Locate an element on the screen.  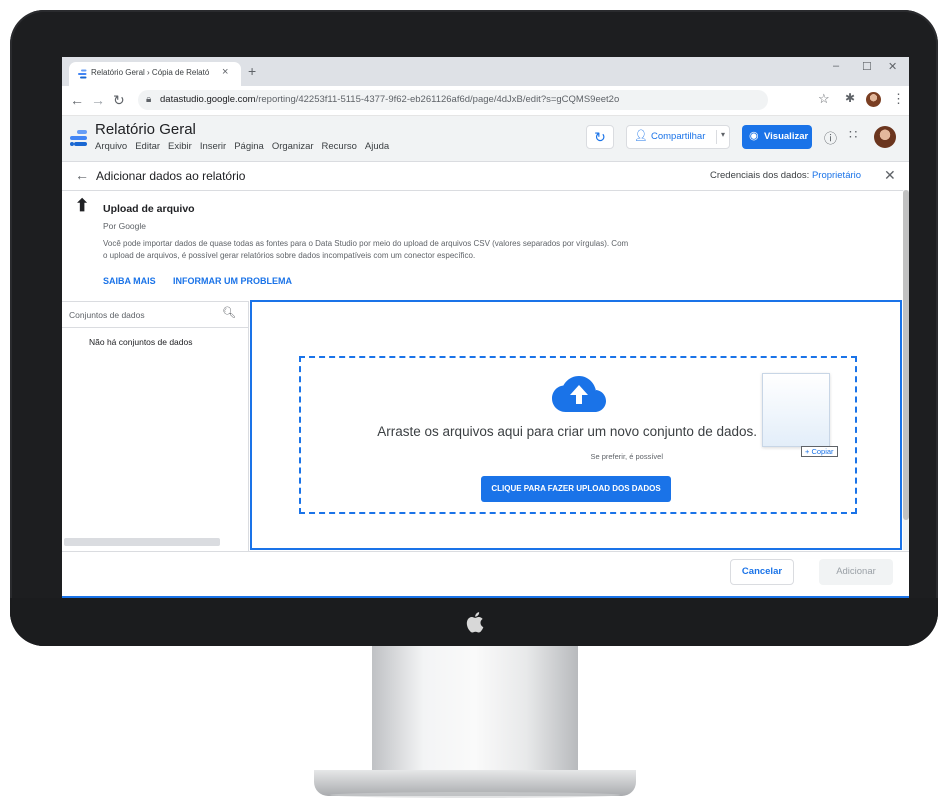
browser-tab: Relatório Geral › Cópia de Relató × is located at coordinates (155, 74).